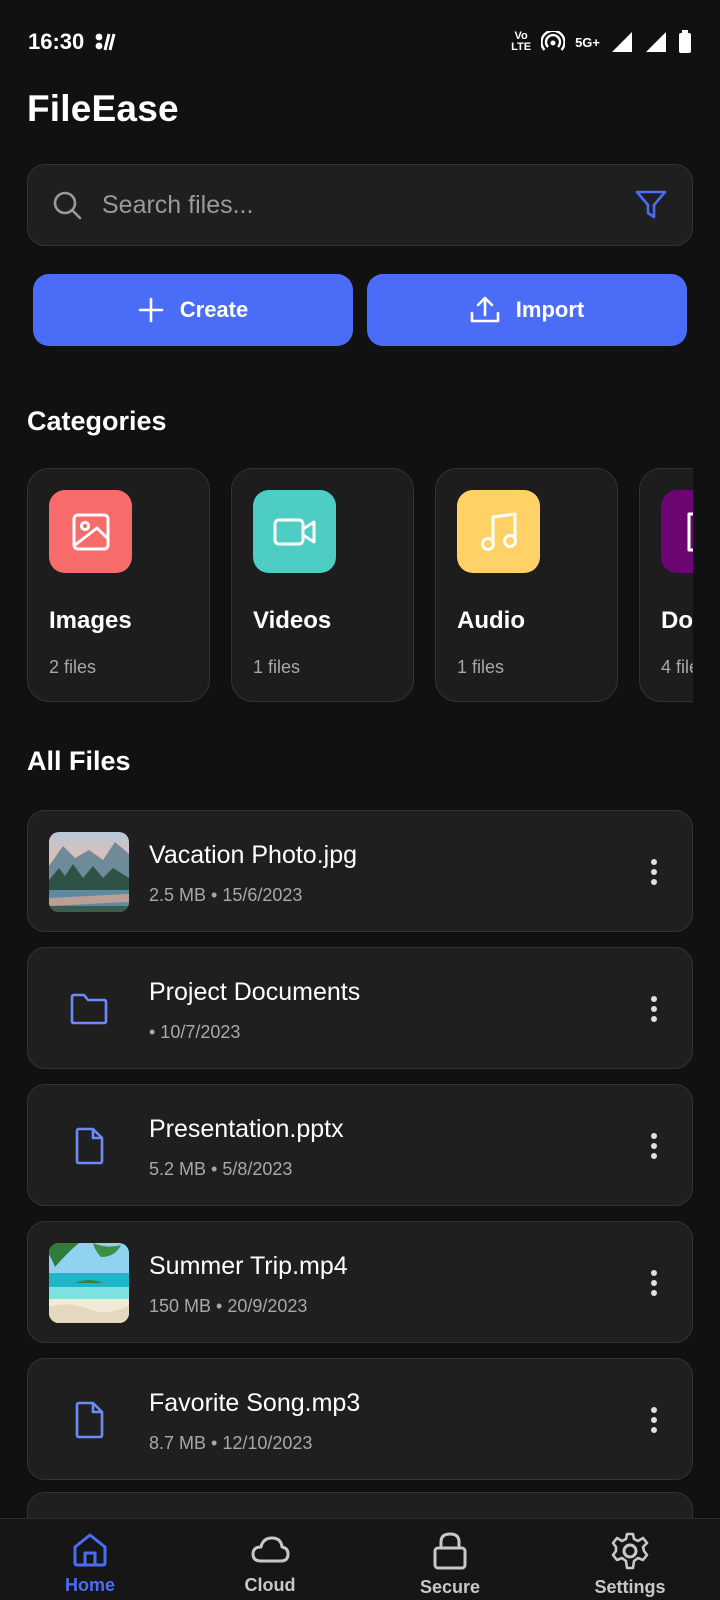 This screenshot has height=1600, width=720. I want to click on status-right: Vo LTE 5G+, so click(601, 42).